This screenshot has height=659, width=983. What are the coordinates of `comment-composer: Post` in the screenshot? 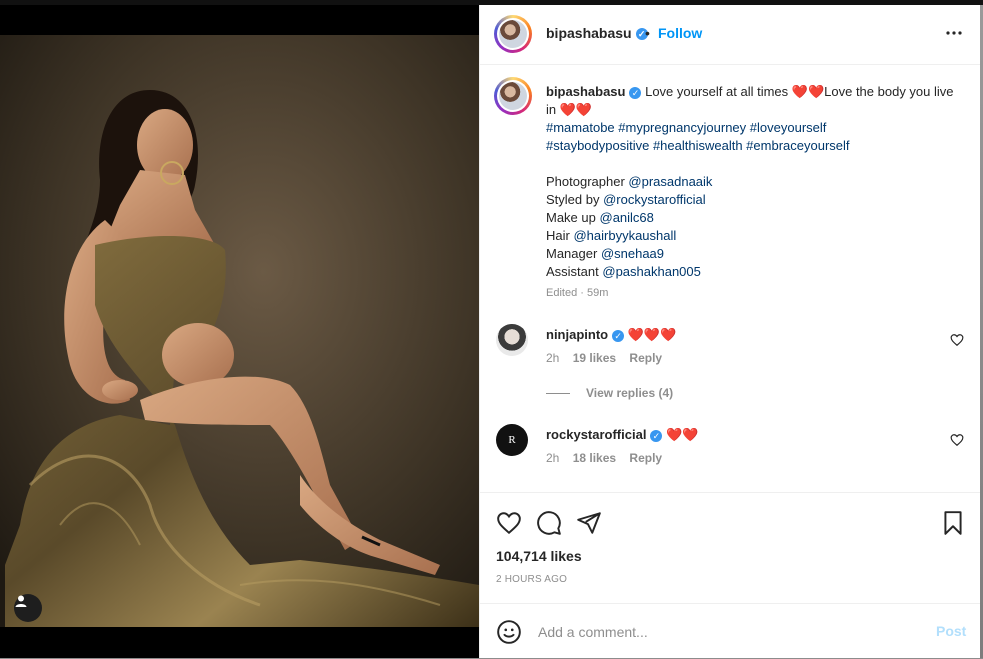 It's located at (730, 631).